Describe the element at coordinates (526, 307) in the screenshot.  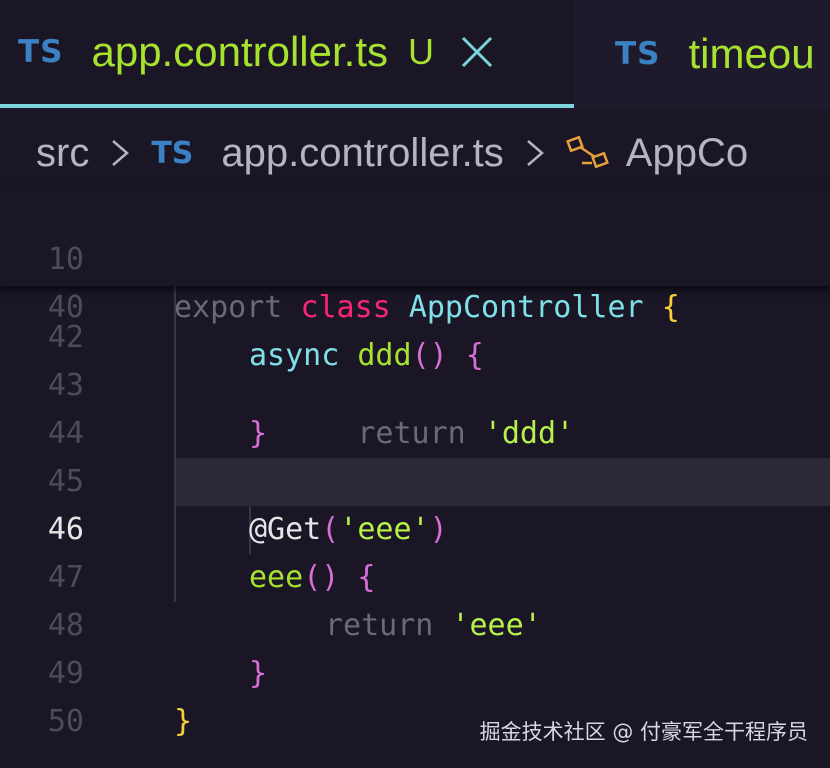
I see `code-token: AppController` at that location.